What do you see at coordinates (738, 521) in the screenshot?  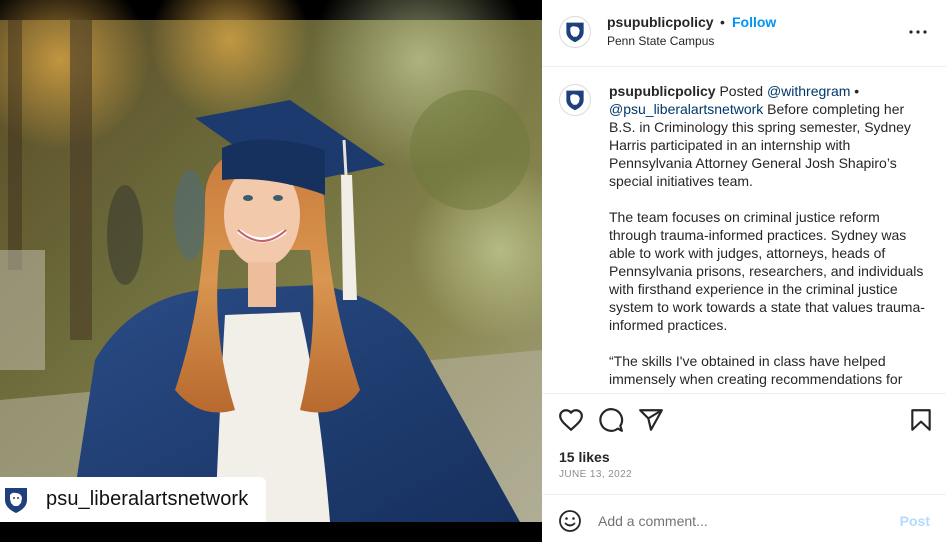 I see `comment-input` at bounding box center [738, 521].